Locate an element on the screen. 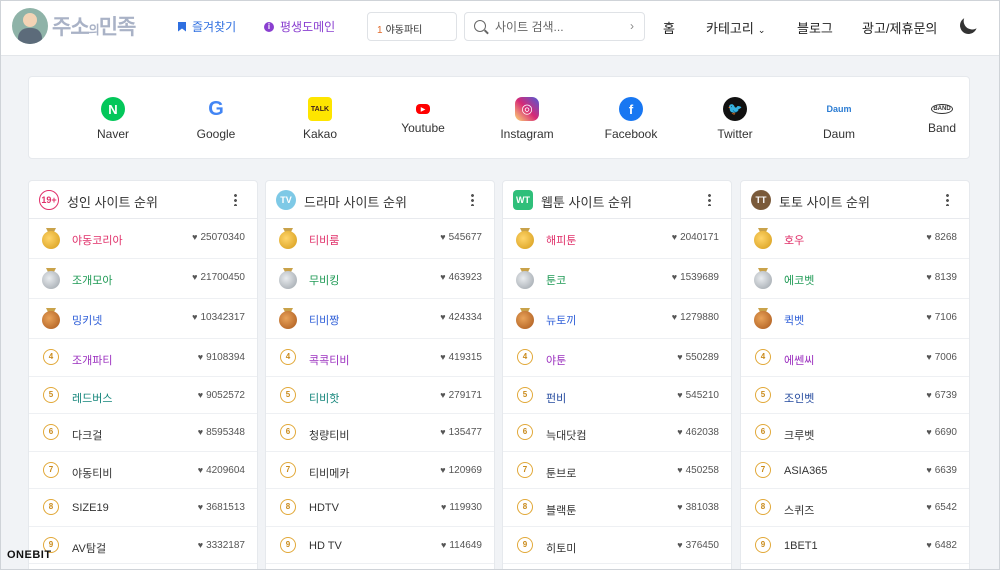 The width and height of the screenshot is (1000, 570). social-link-instagram: ◎ Instagram is located at coordinates (527, 119).